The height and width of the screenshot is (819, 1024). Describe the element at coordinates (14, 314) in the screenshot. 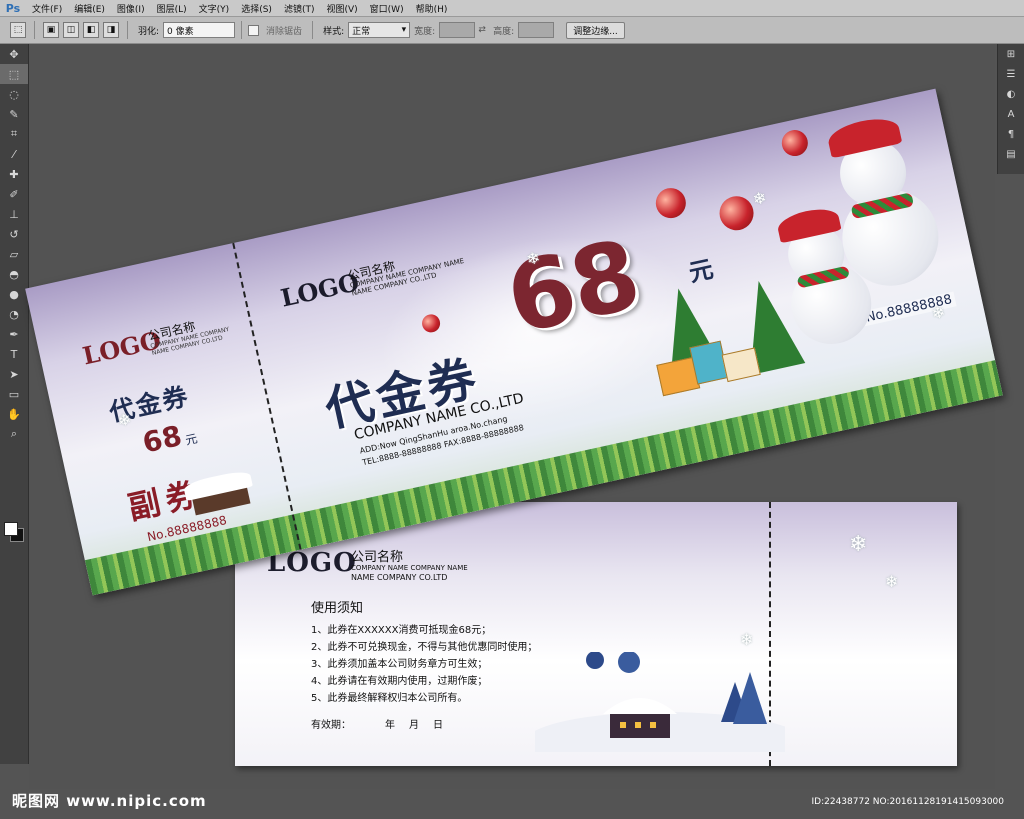

I see `dodge-tool-icon: ◔` at that location.